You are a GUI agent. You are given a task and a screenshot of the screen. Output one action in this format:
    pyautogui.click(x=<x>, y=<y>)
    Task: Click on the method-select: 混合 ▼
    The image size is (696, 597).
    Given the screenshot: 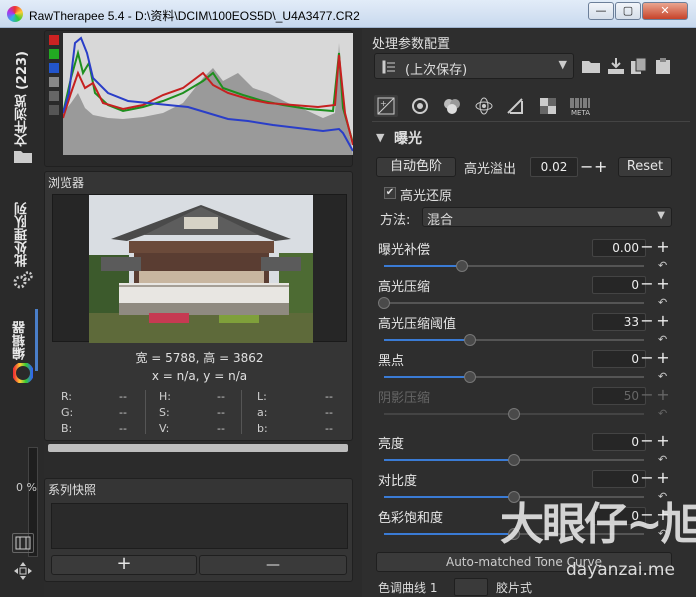 What is the action you would take?
    pyautogui.click(x=547, y=217)
    